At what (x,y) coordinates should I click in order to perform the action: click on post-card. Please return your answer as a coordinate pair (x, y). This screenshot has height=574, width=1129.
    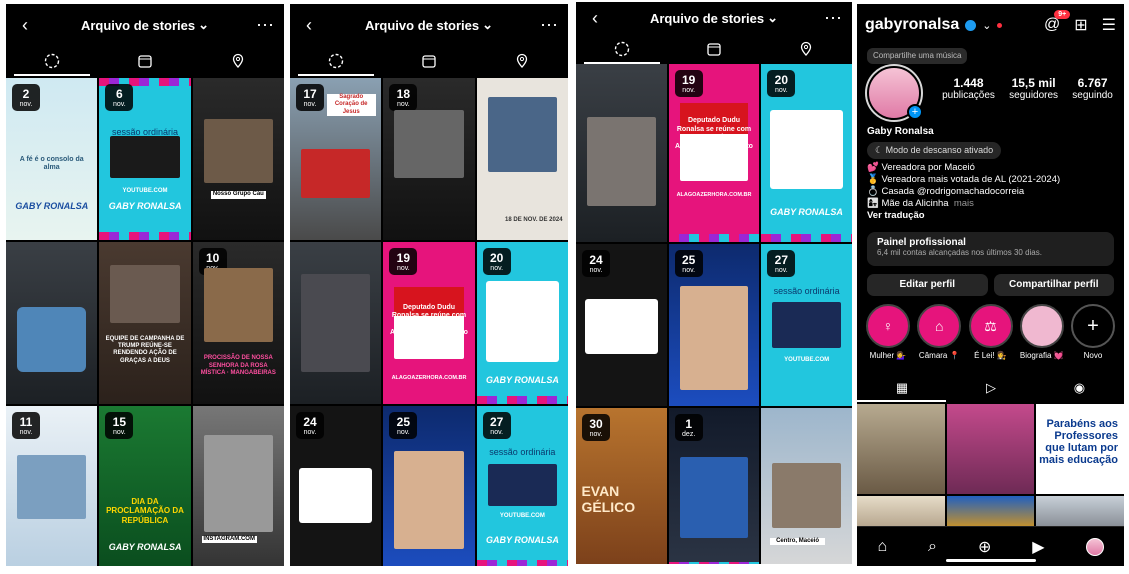
    Looking at the image, I should click on (336, 495).